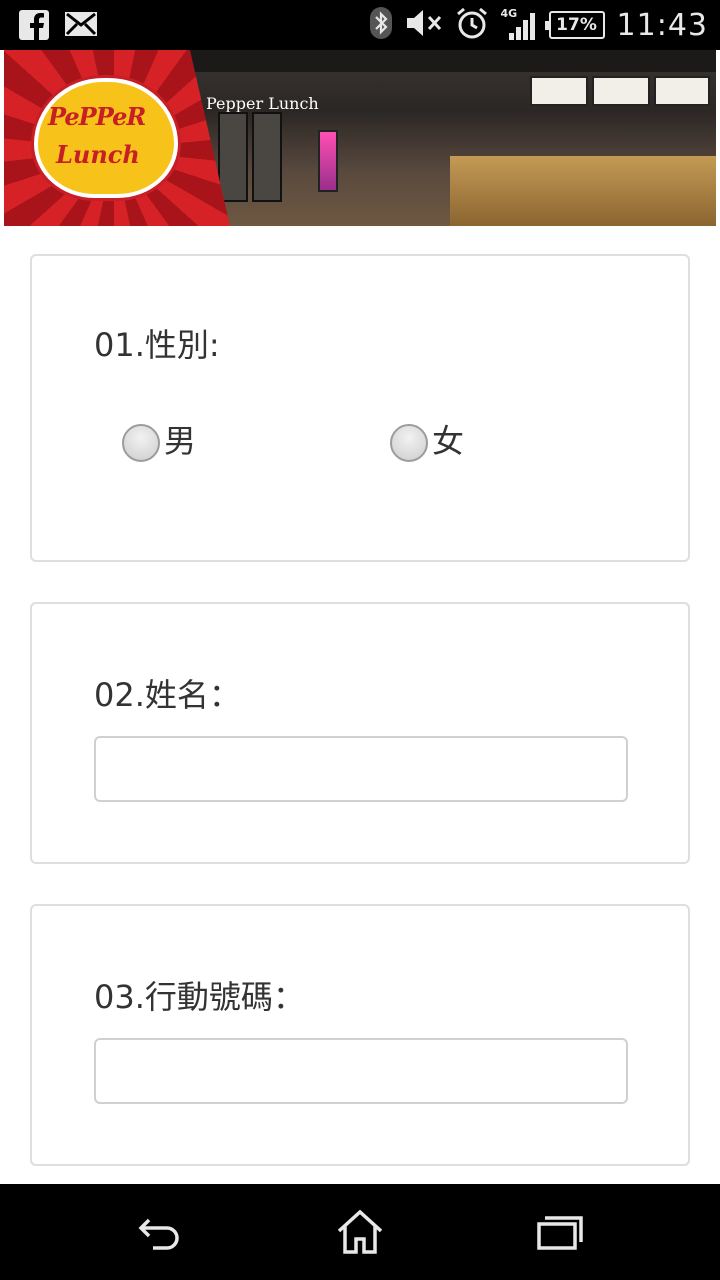  What do you see at coordinates (472, 25) in the screenshot?
I see `alarm-icon` at bounding box center [472, 25].